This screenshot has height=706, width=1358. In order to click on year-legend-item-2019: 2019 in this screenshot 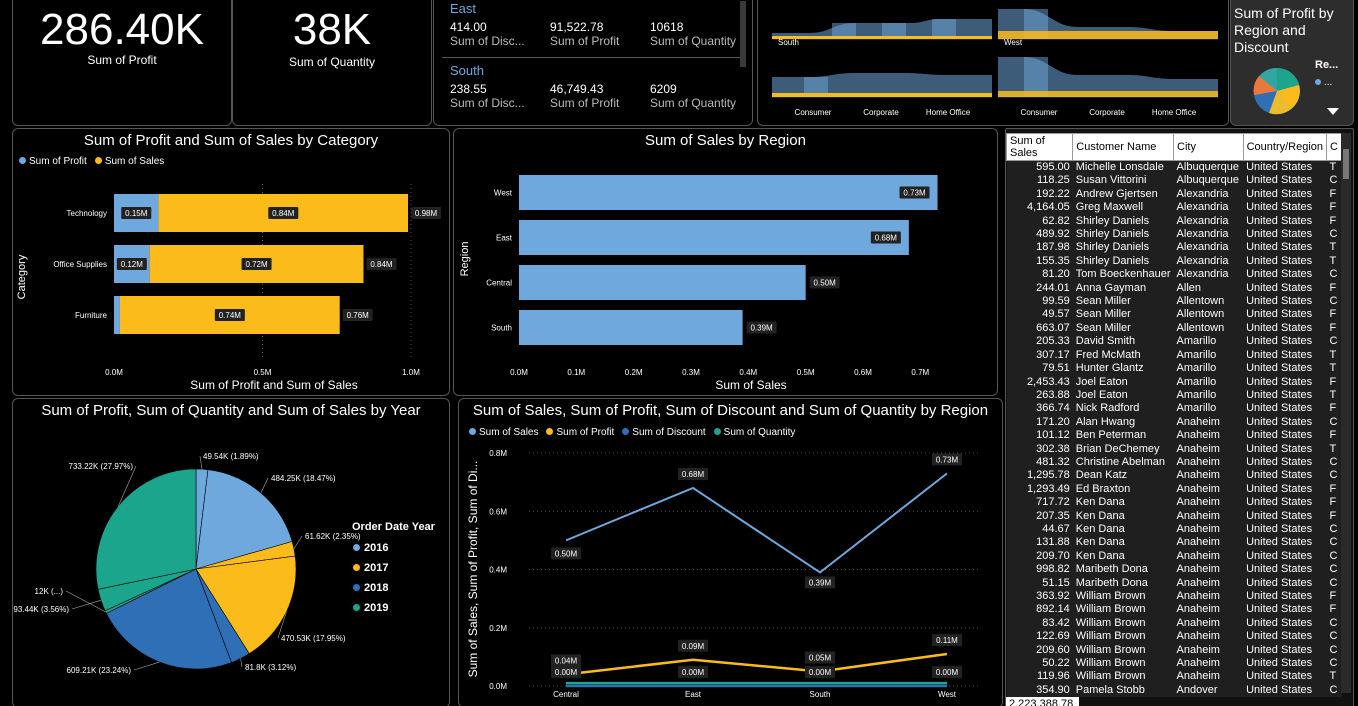, I will do `click(370, 608)`.